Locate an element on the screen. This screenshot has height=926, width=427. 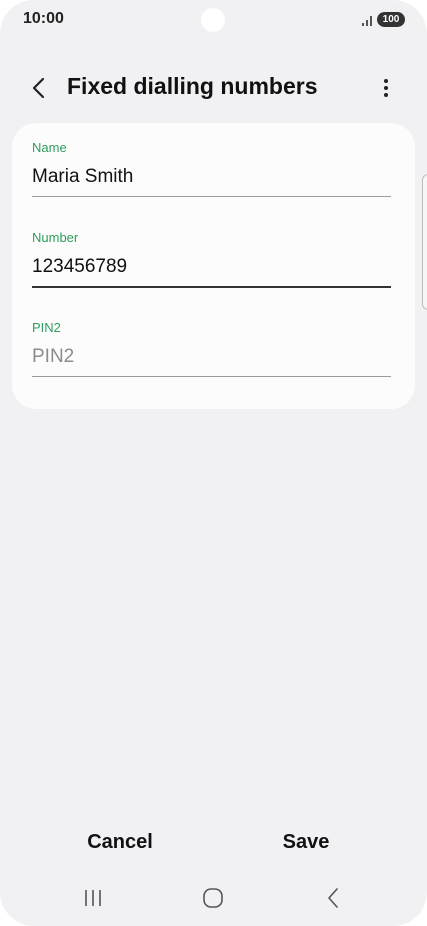
camera-cutout is located at coordinates (213, 20).